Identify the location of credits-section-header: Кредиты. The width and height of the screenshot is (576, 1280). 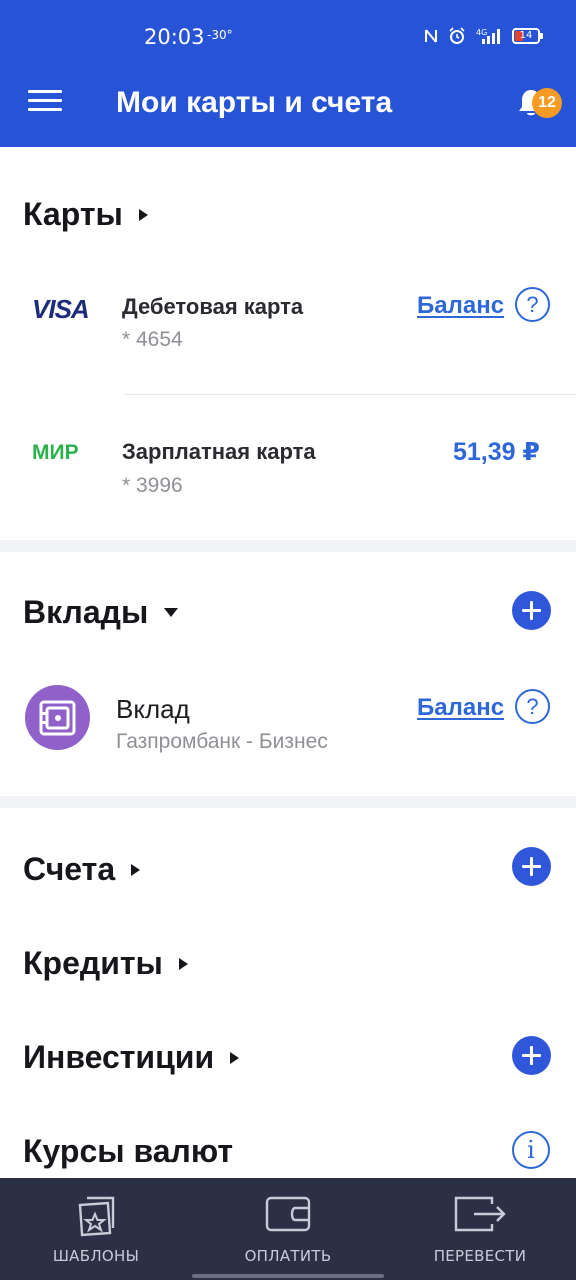
(105, 963).